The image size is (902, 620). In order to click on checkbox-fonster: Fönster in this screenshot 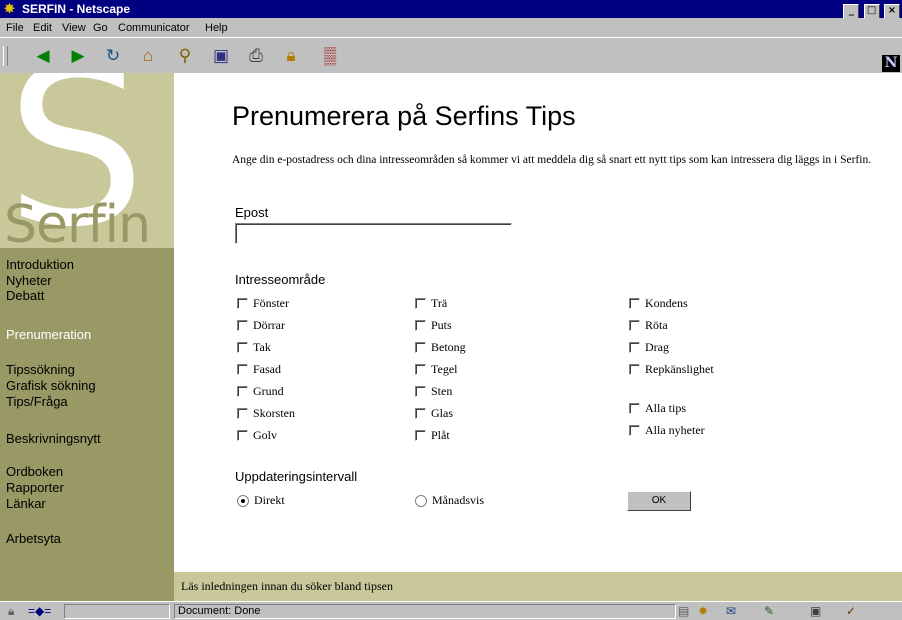, I will do `click(263, 304)`.